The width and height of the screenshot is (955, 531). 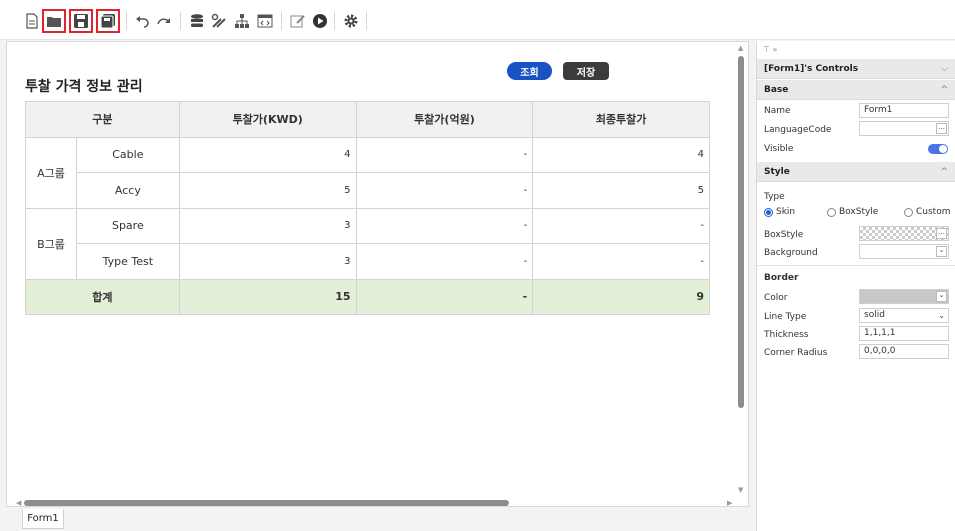 What do you see at coordinates (729, 503) in the screenshot?
I see `scroll-right-arrow: ▶` at bounding box center [729, 503].